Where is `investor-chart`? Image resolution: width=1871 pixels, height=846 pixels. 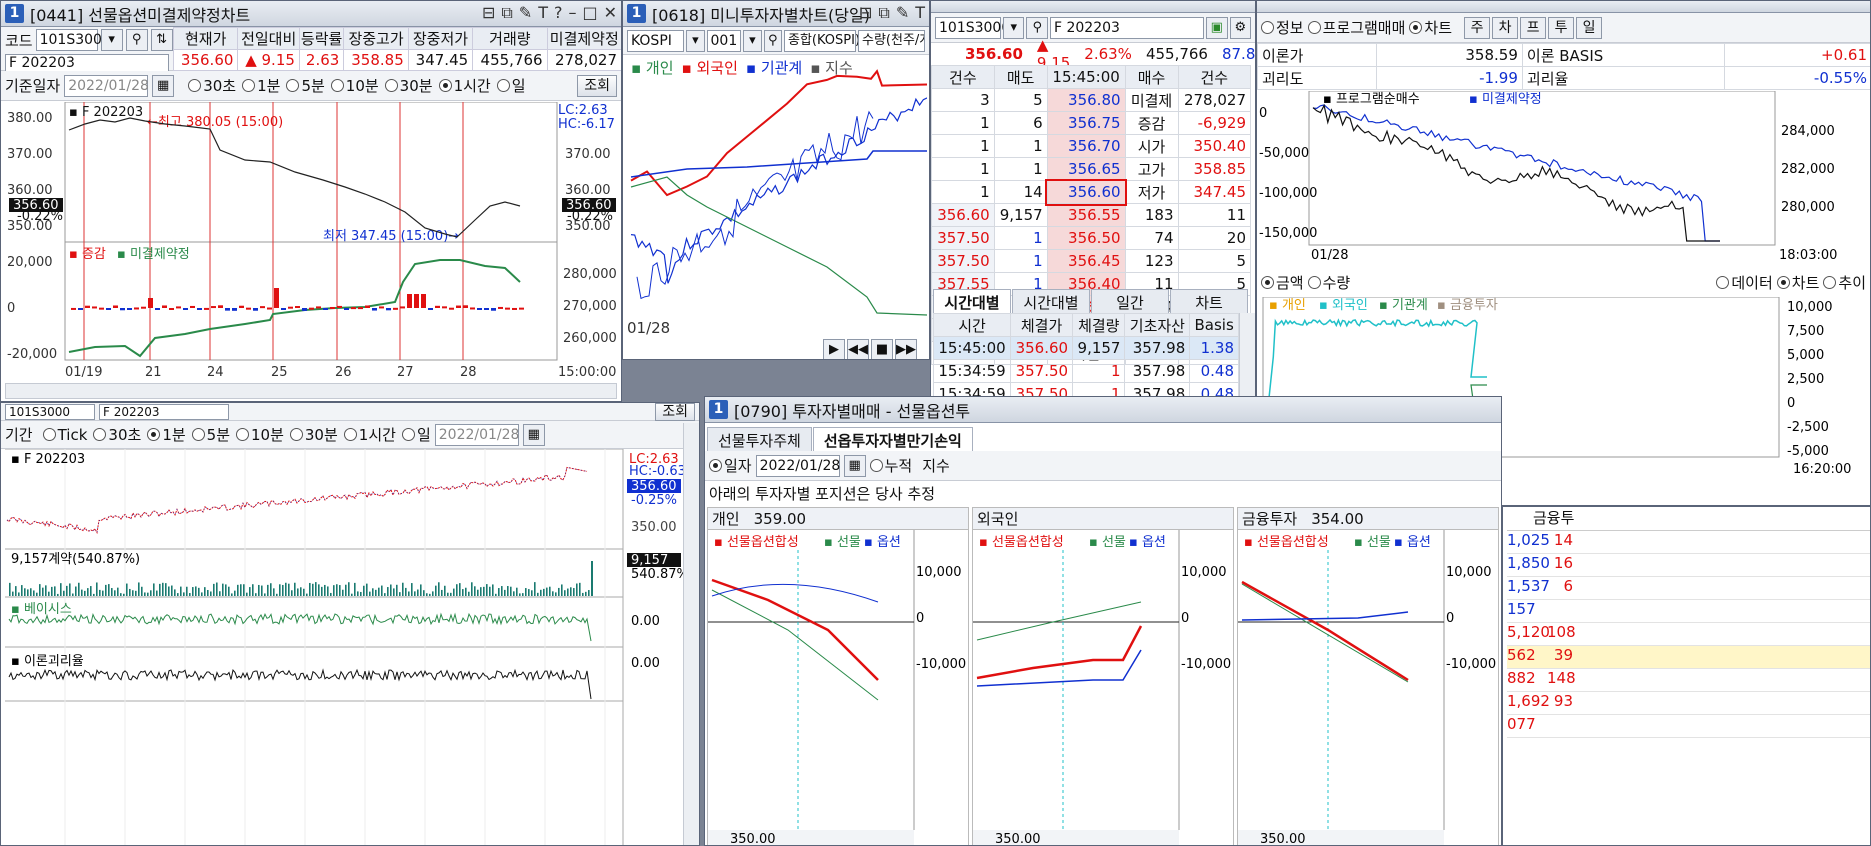
investor-chart is located at coordinates (777, 198).